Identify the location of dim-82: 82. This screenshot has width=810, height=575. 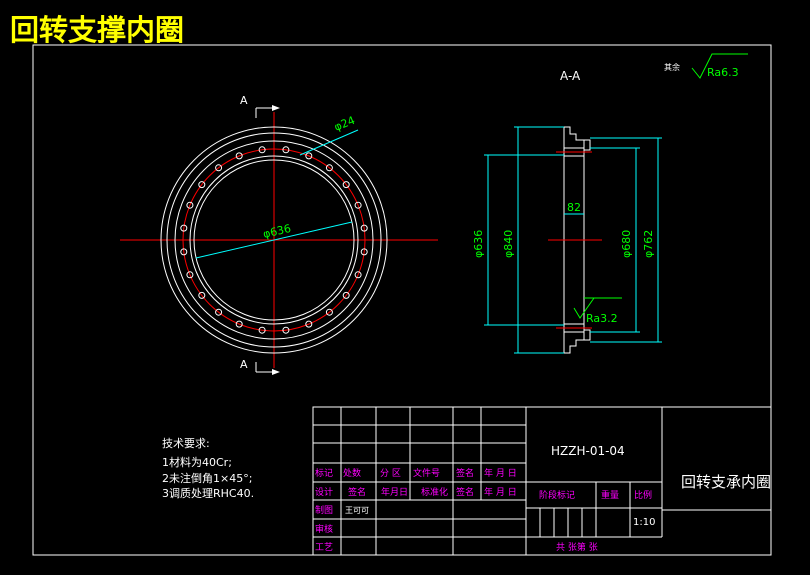
(574, 207).